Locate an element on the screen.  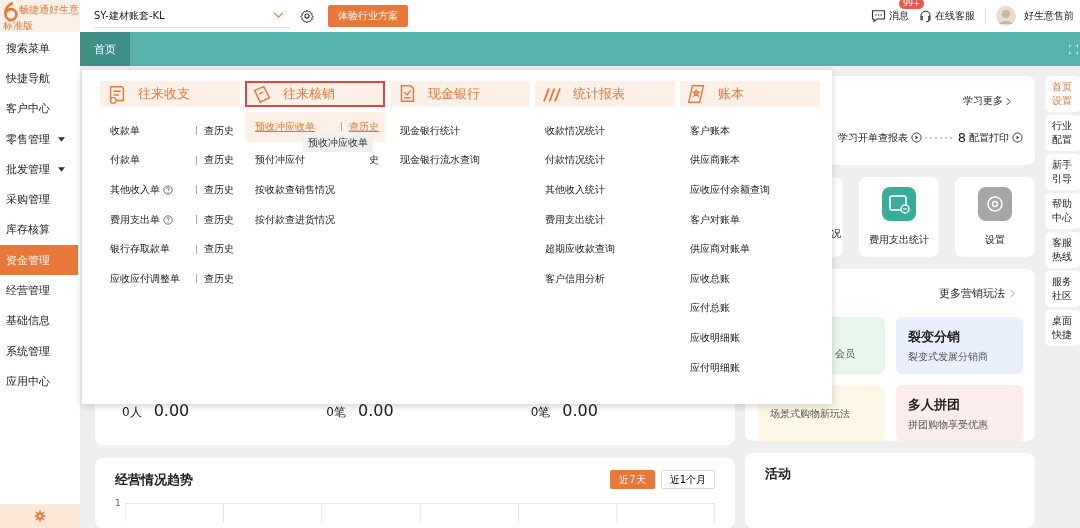
stat-count: 0人 is located at coordinates (132, 412).